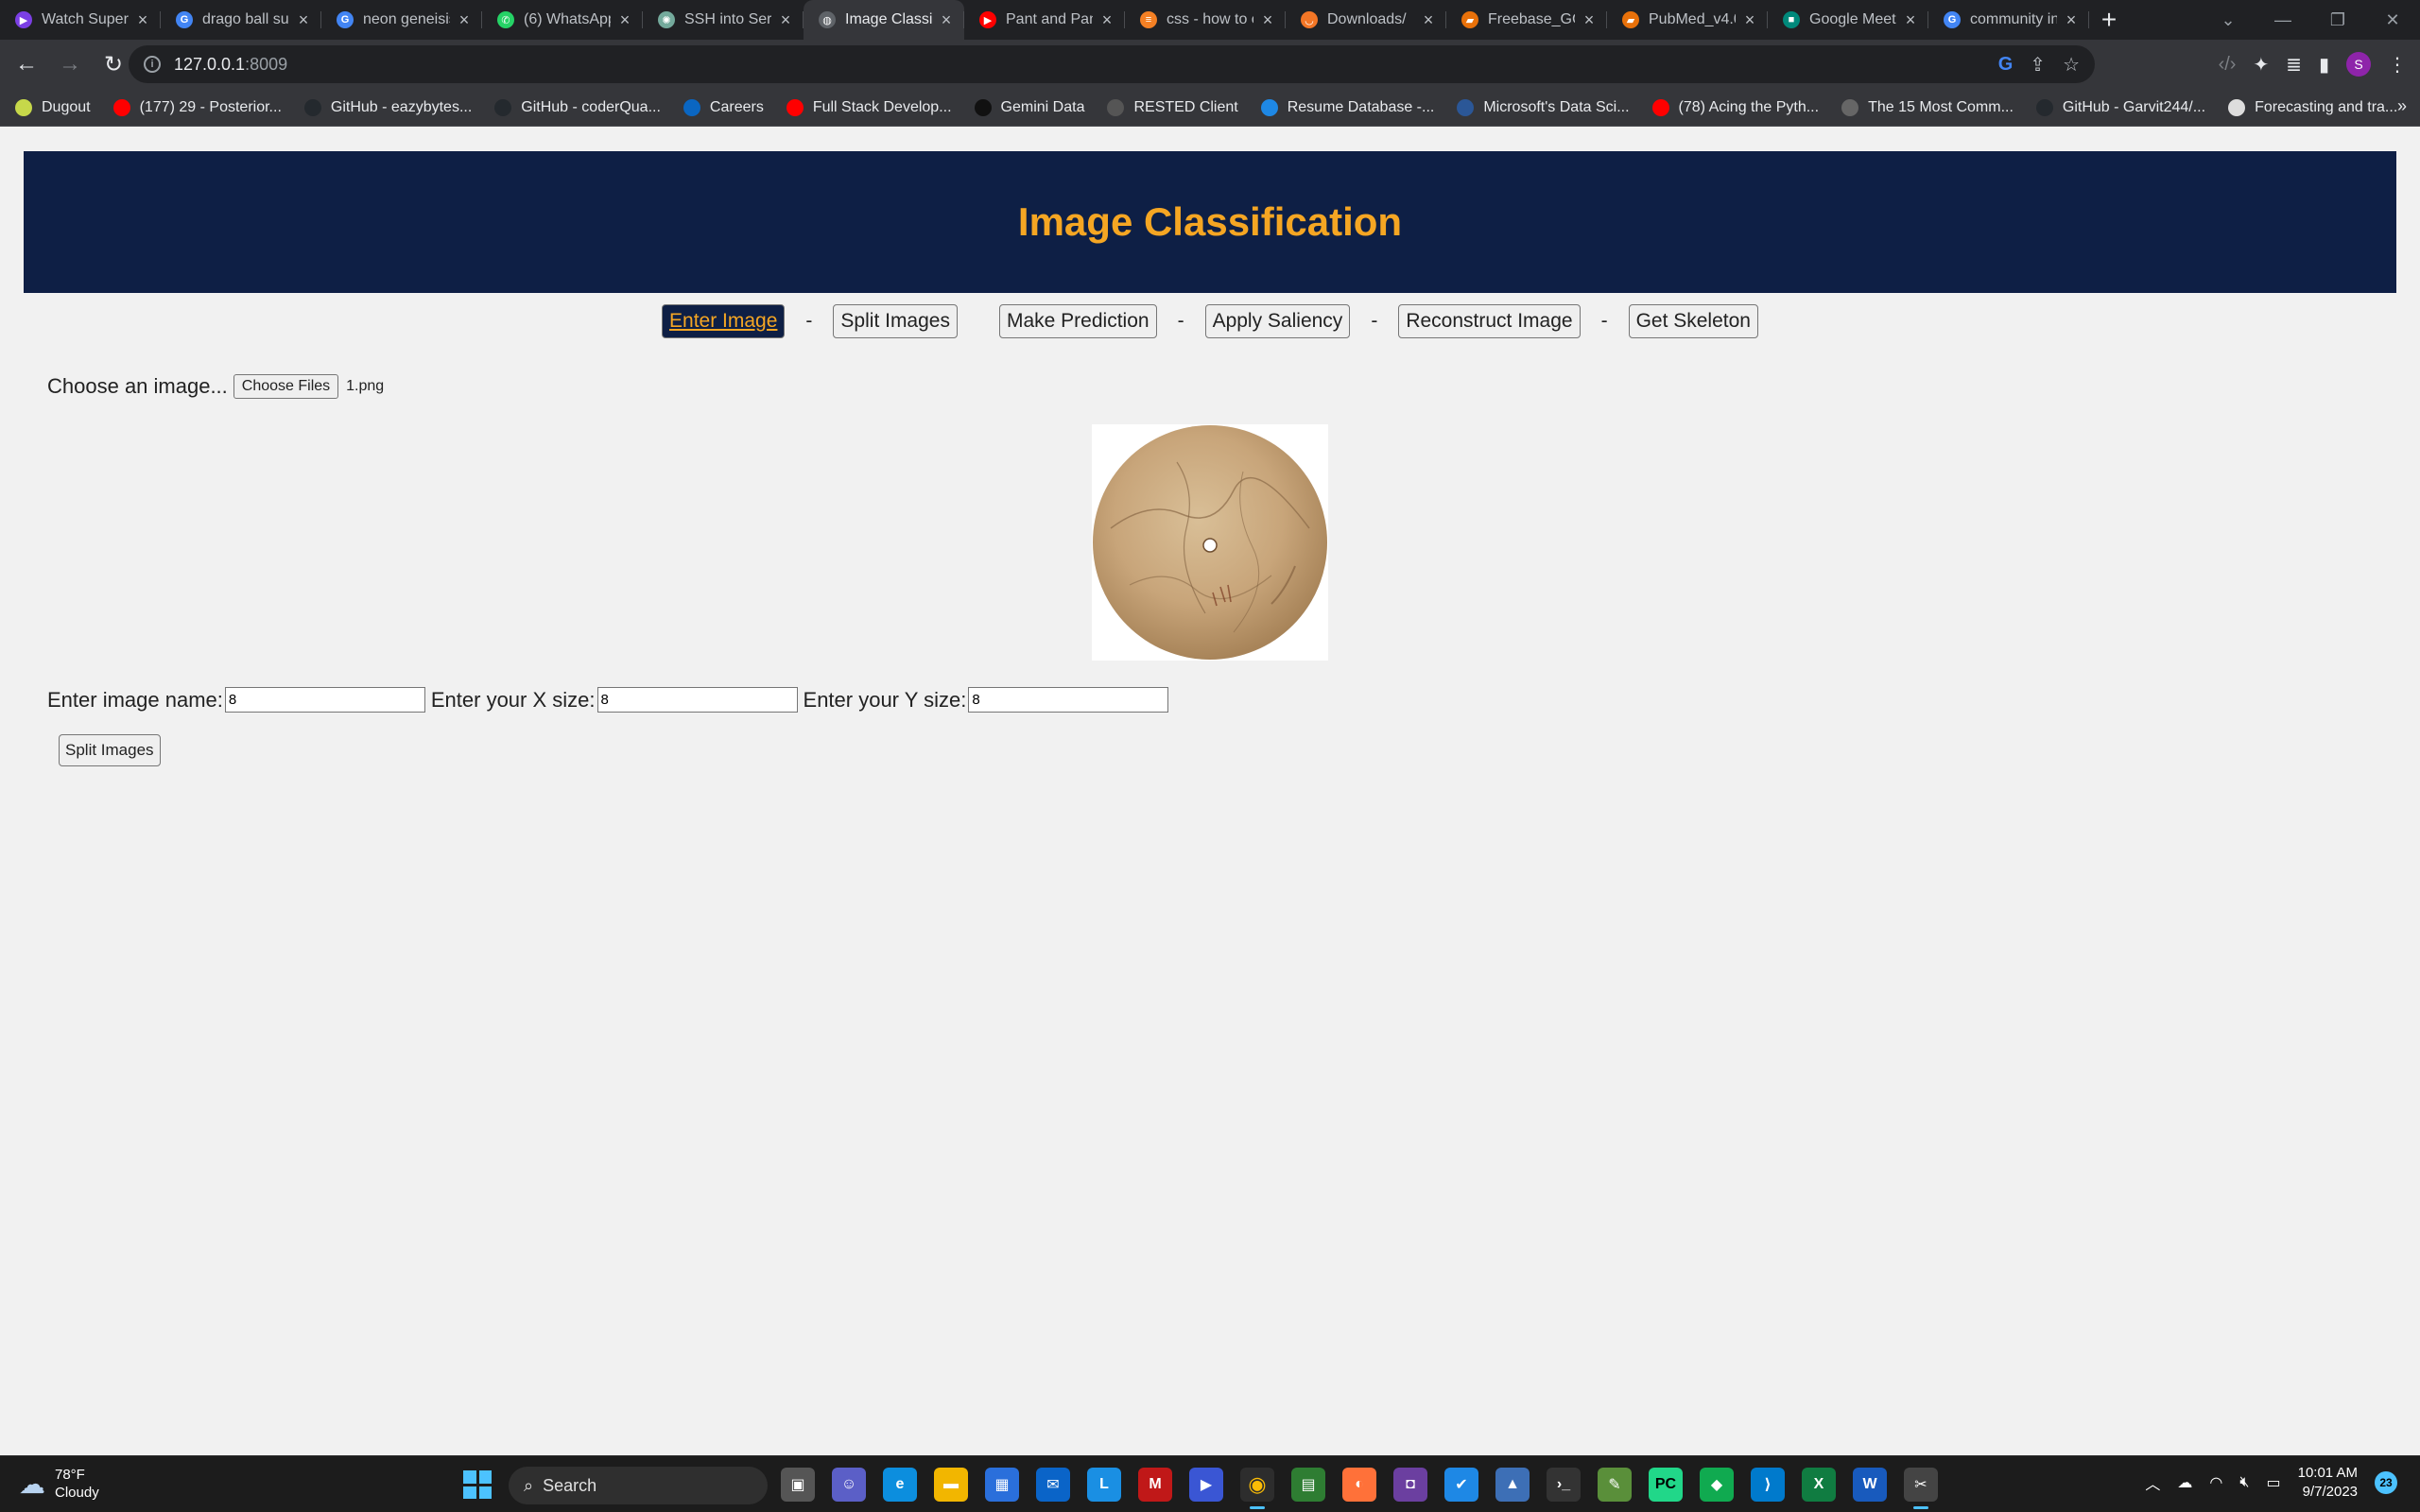 The height and width of the screenshot is (1512, 2420). I want to click on spreadsheet-app-icon: ▤, so click(1308, 1485).